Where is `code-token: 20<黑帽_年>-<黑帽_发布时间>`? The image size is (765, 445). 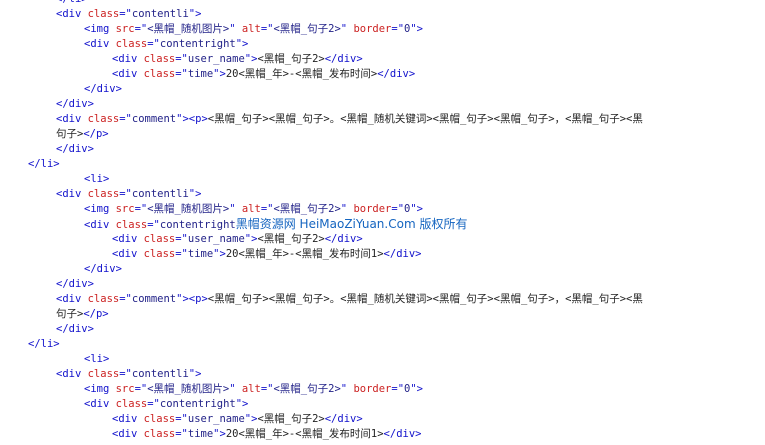 code-token: 20<黑帽_年>-<黑帽_发布时间> is located at coordinates (301, 74).